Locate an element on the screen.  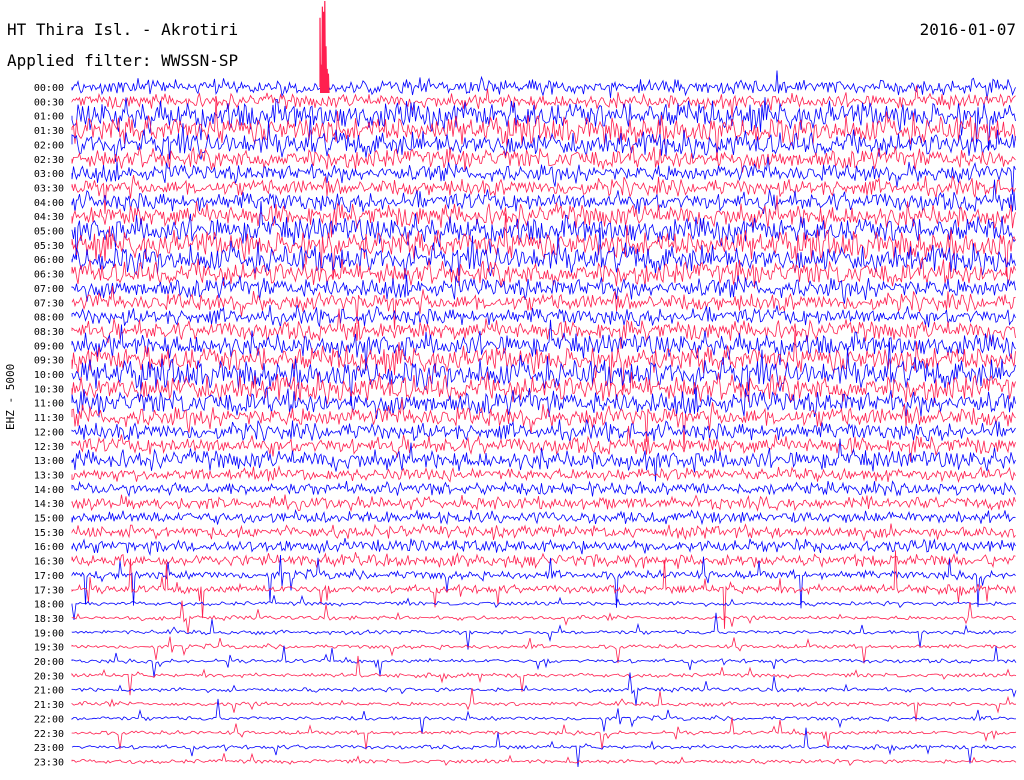
tick-label: 20:30 is located at coordinates (49, 676).